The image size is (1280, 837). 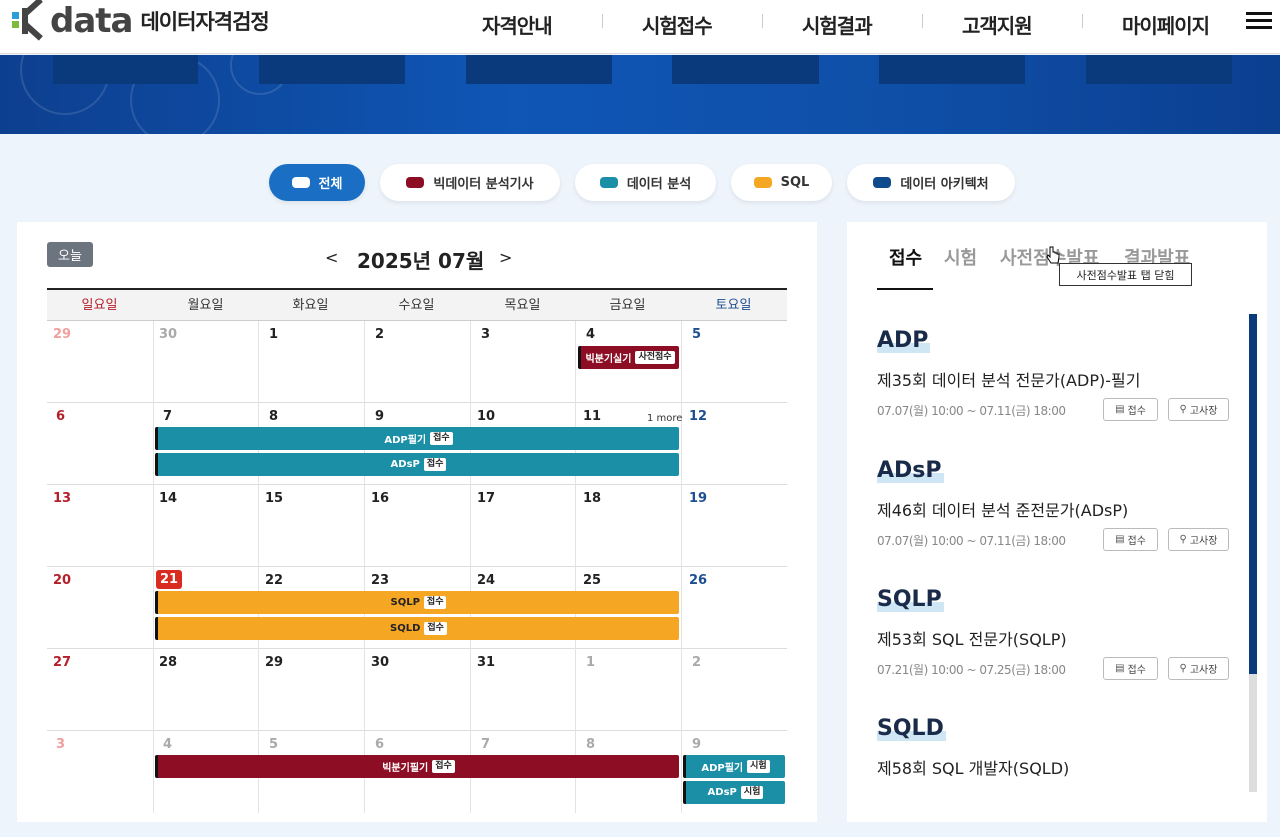 I want to click on event-bar: 빅분기실기 사전점수, so click(x=628, y=357).